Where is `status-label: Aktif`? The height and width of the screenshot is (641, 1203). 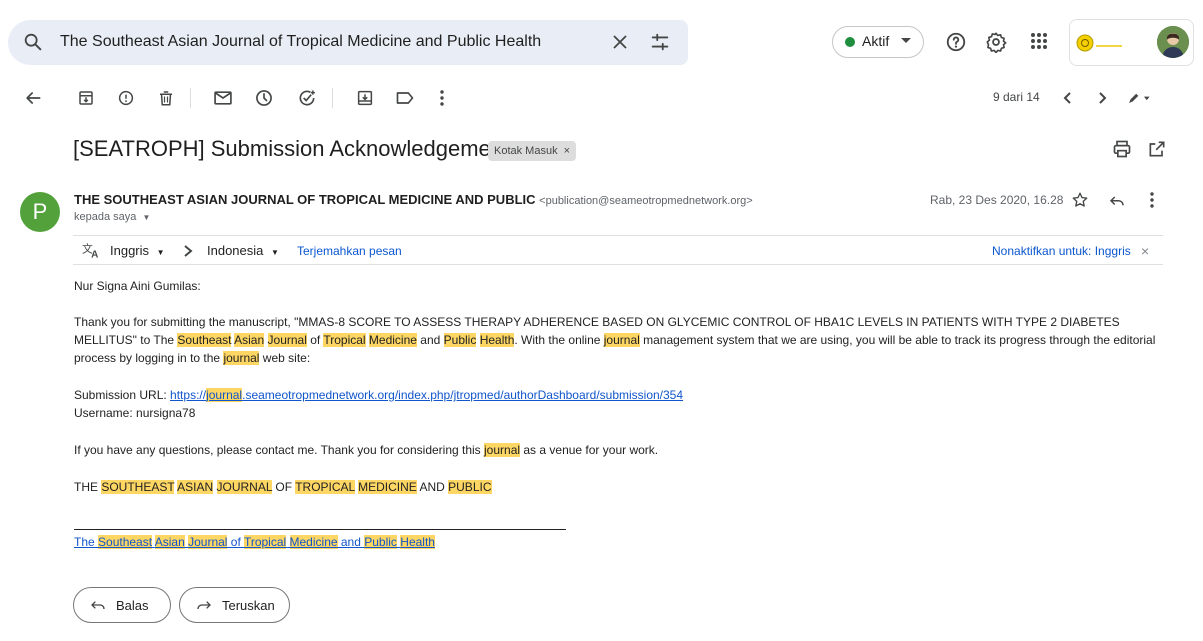
status-label: Aktif is located at coordinates (876, 41).